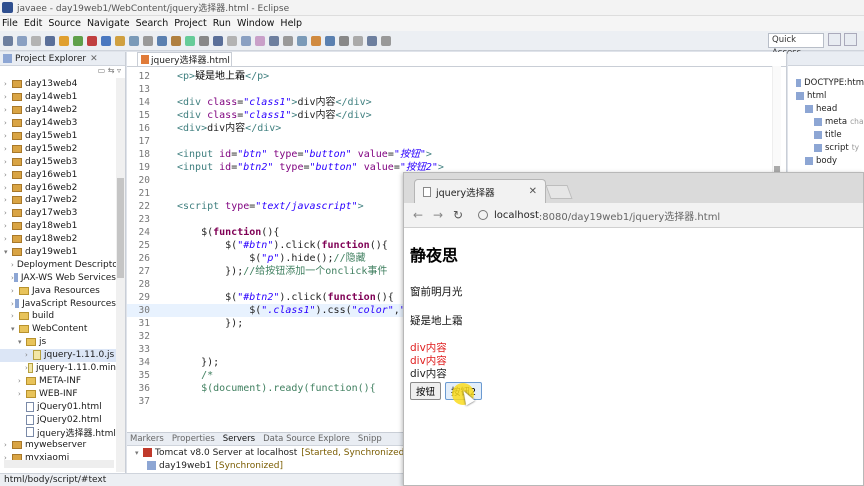 This screenshot has width=864, height=486. What do you see at coordinates (58, 380) in the screenshot?
I see `tree-item: › META-INF` at bounding box center [58, 380].